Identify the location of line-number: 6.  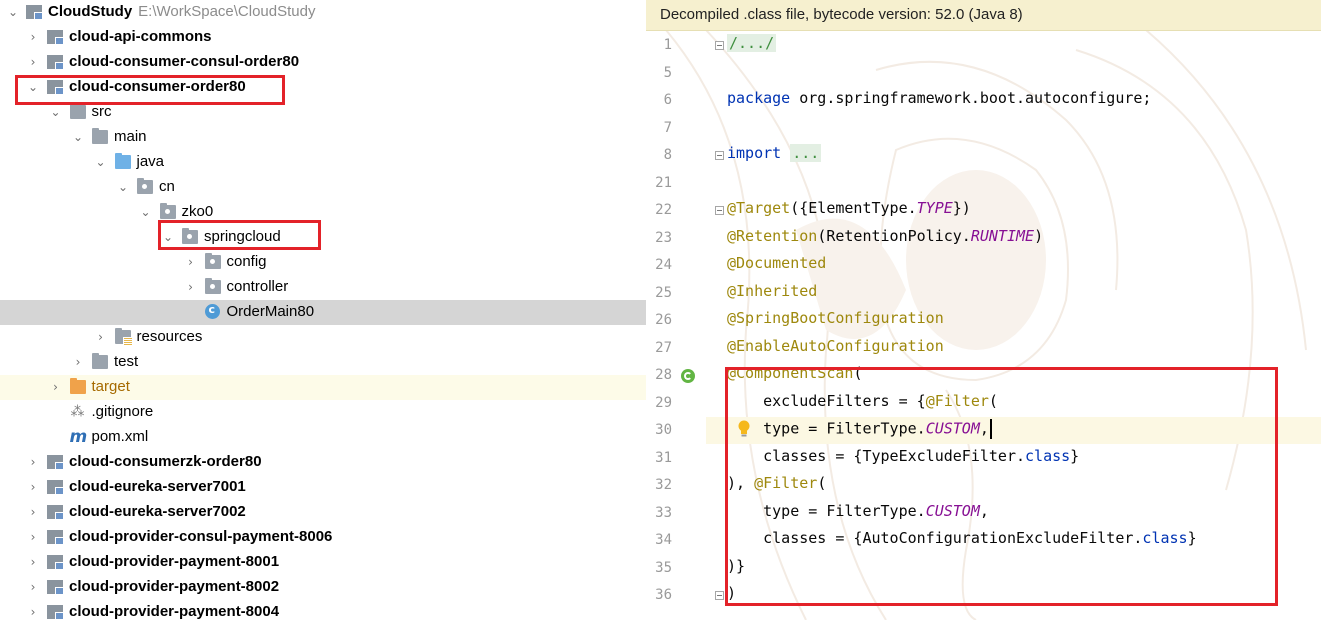
(667, 100).